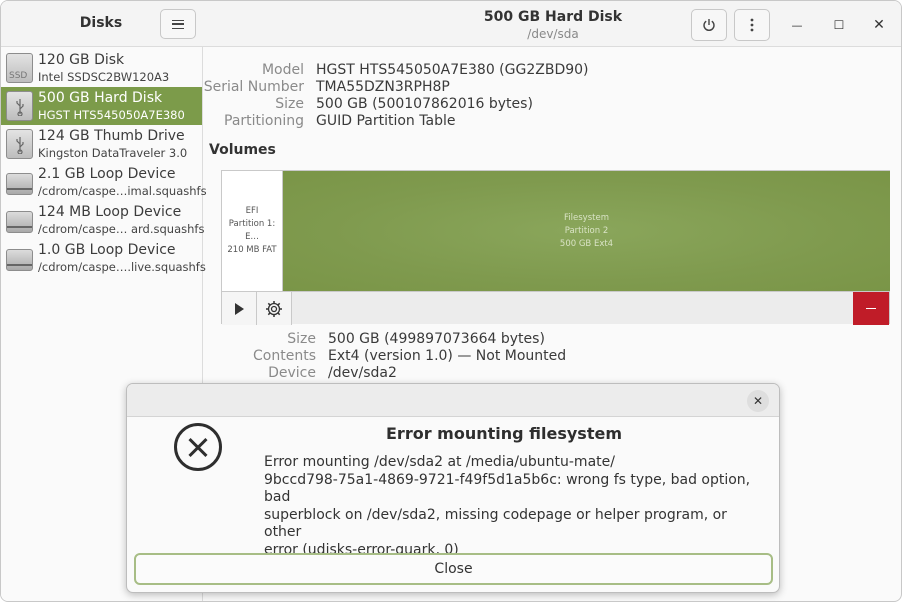 This screenshot has height=602, width=902. I want to click on error-icon, so click(198, 447).